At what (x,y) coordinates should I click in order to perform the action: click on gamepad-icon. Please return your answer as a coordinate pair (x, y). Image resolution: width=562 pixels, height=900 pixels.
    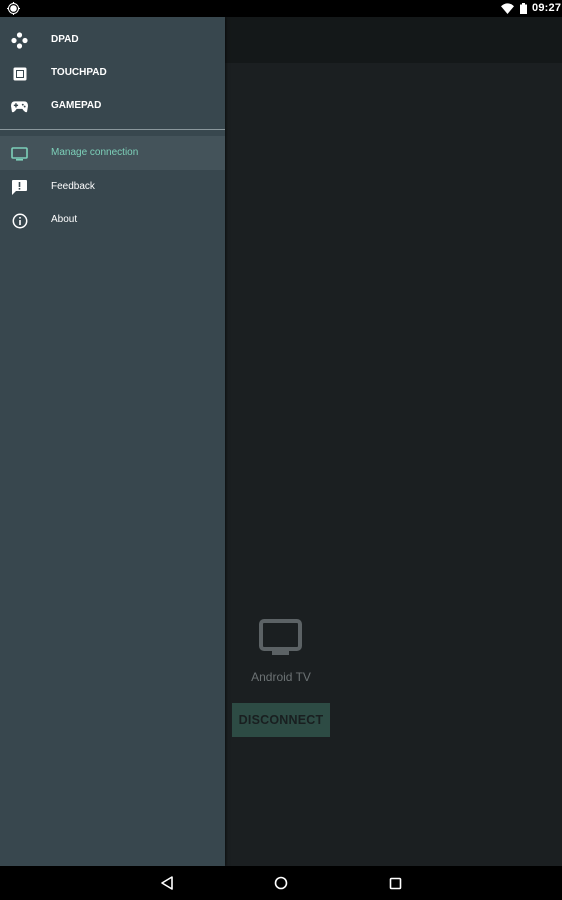
    Looking at the image, I should click on (19, 106).